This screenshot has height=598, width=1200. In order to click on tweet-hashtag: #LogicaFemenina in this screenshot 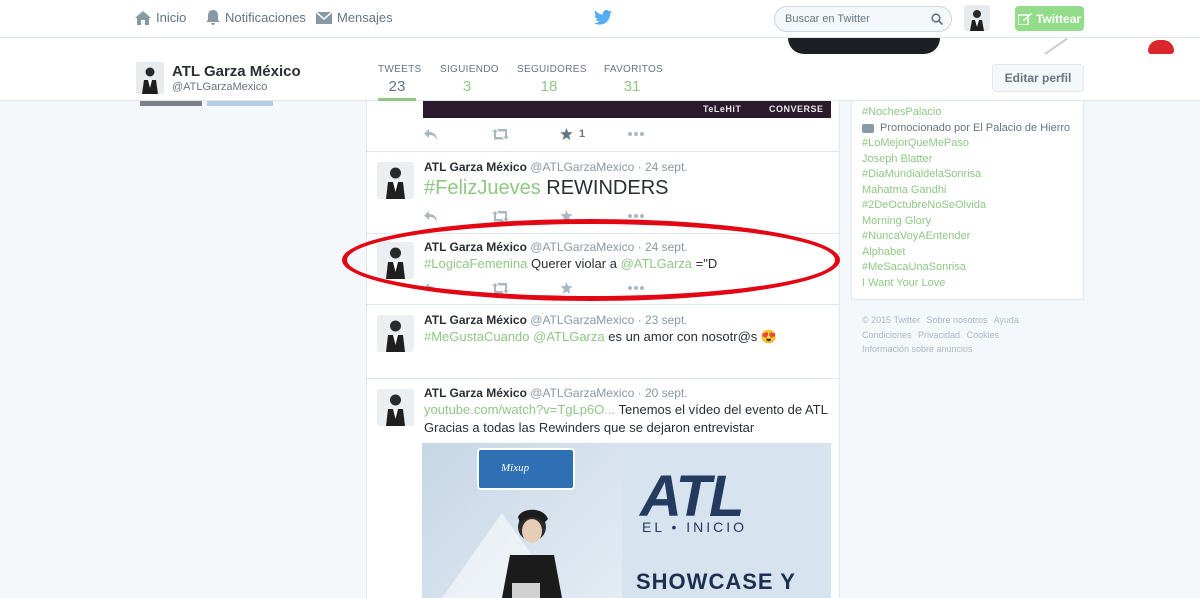, I will do `click(475, 263)`.